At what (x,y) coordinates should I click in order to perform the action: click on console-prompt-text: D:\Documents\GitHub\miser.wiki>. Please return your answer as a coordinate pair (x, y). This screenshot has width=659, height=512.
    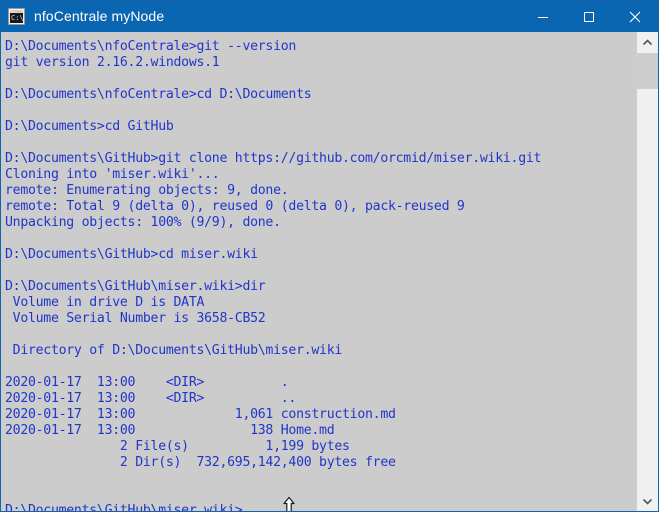
    Looking at the image, I should click on (124, 507).